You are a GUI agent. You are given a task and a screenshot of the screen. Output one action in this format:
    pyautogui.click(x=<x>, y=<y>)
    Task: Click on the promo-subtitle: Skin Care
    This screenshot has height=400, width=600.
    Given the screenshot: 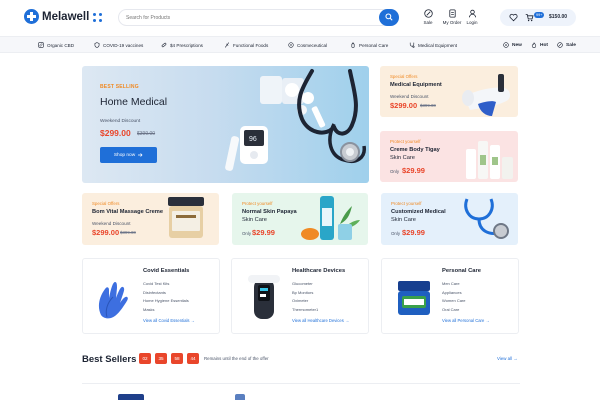 What is the action you would take?
    pyautogui.click(x=254, y=220)
    